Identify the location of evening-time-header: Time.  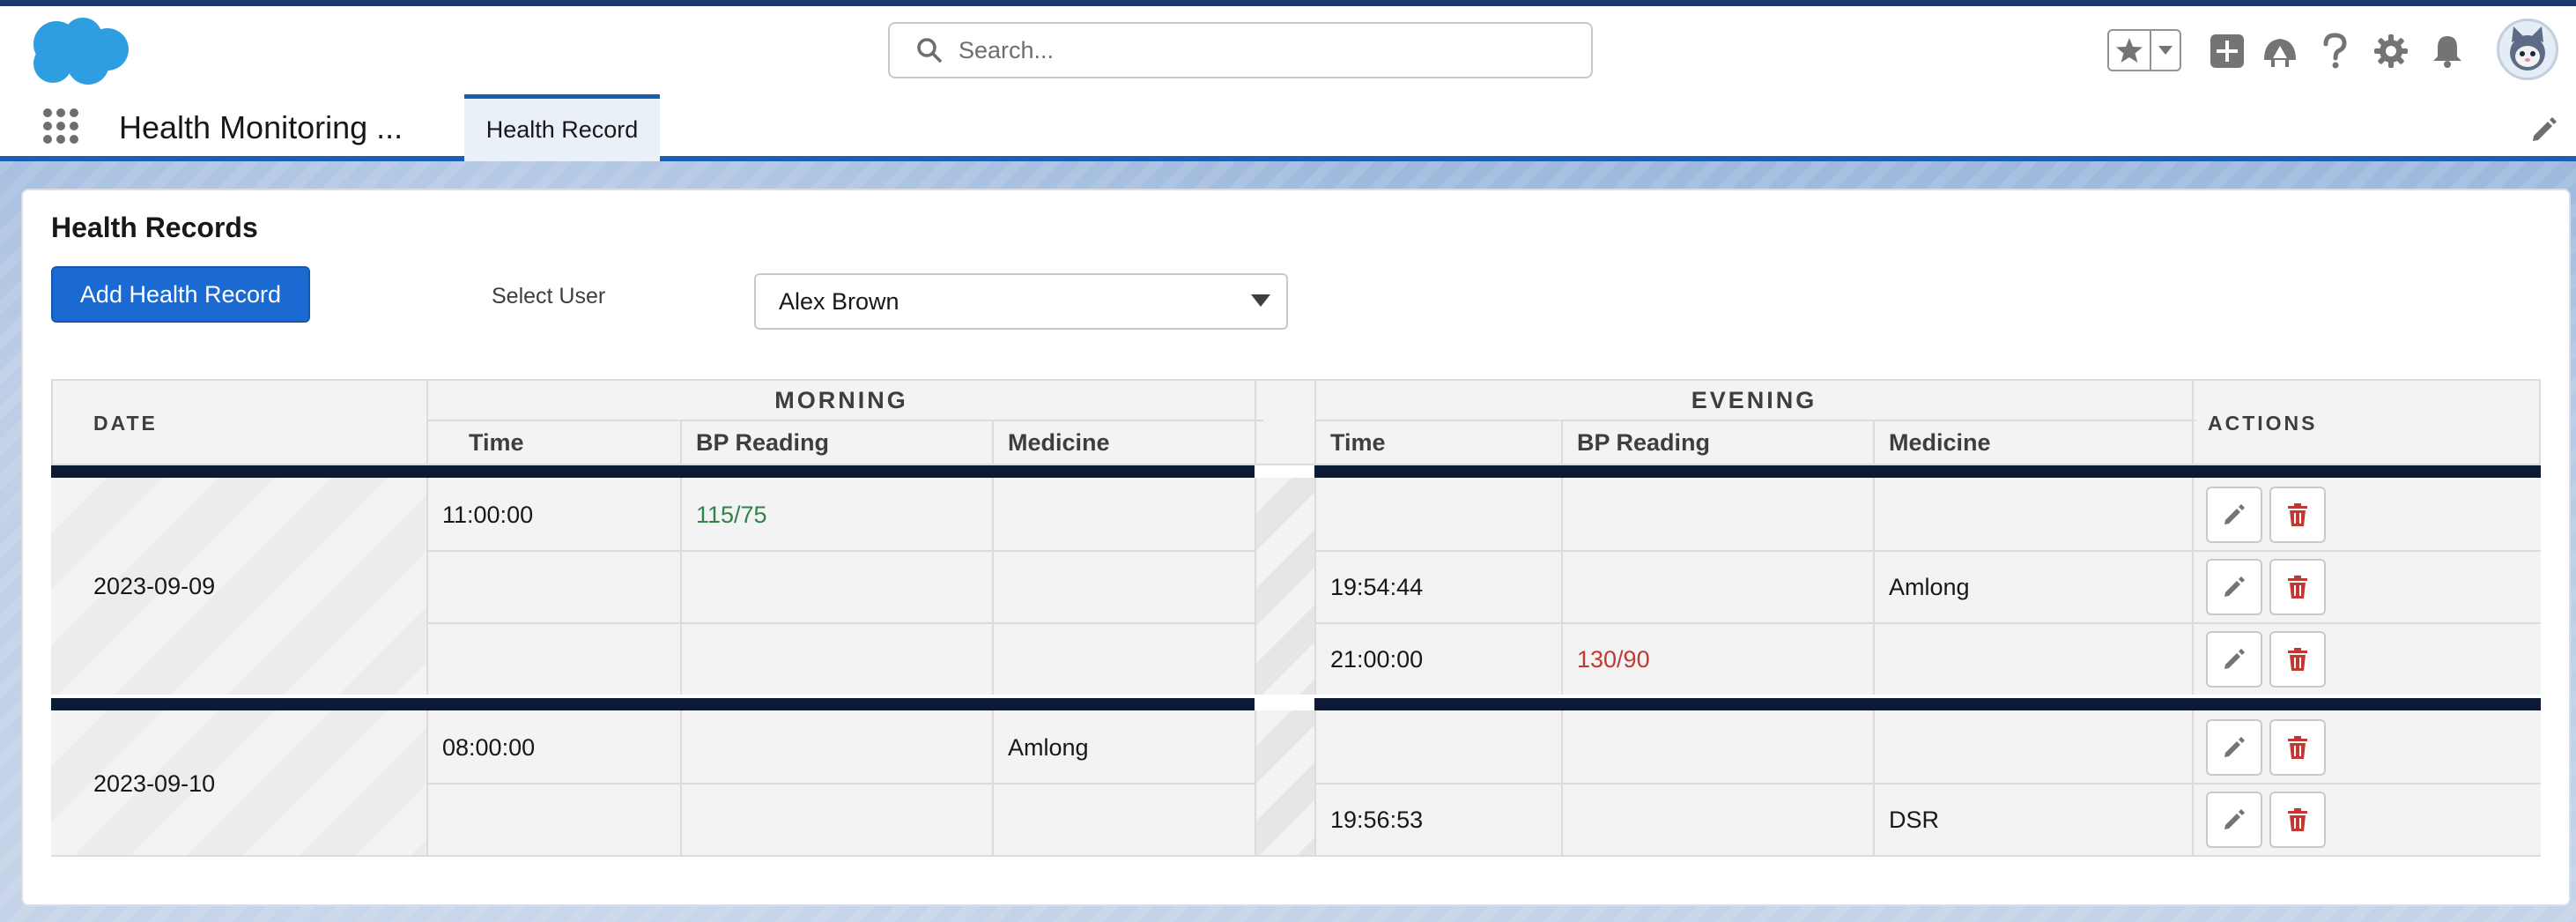
(1358, 442).